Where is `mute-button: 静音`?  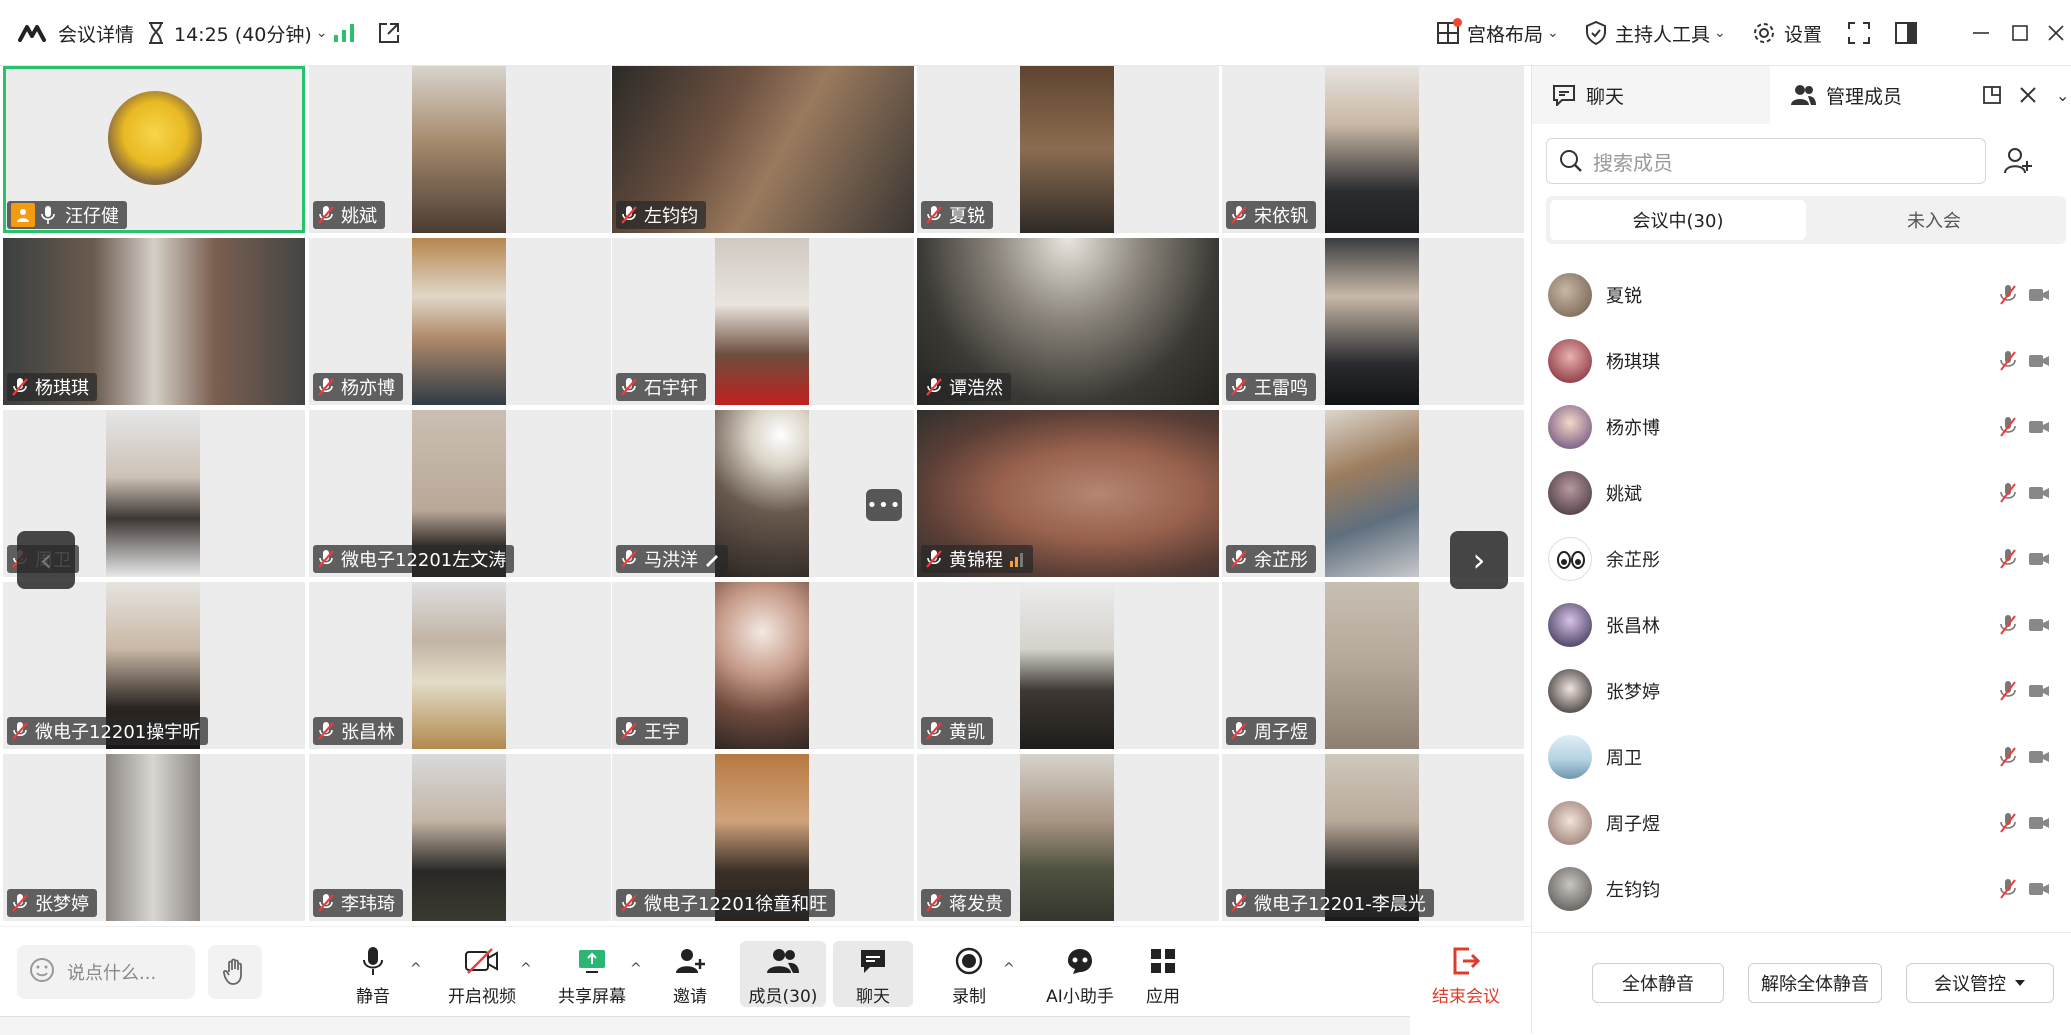
mute-button: 静音 is located at coordinates (373, 974).